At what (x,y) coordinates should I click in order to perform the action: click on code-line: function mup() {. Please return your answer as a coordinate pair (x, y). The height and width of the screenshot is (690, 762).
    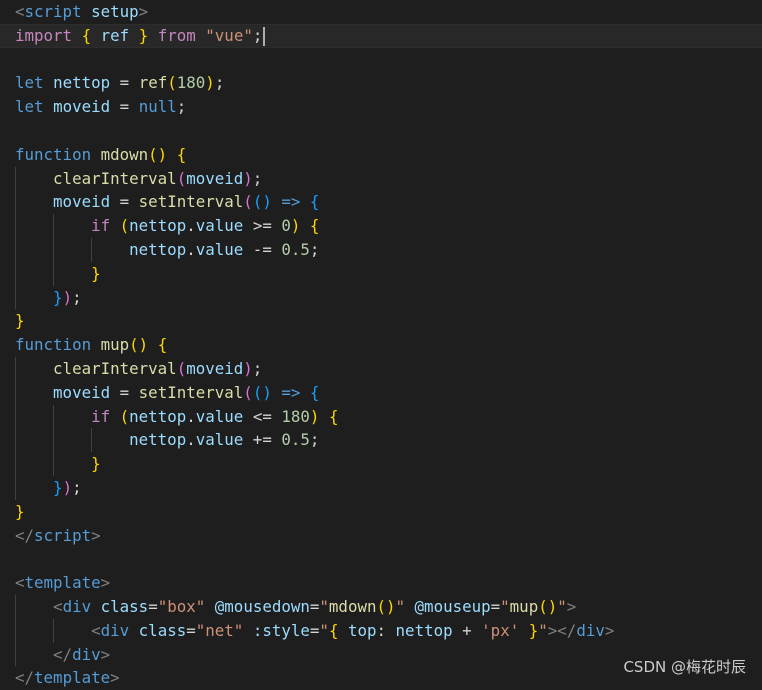
    Looking at the image, I should click on (381, 345).